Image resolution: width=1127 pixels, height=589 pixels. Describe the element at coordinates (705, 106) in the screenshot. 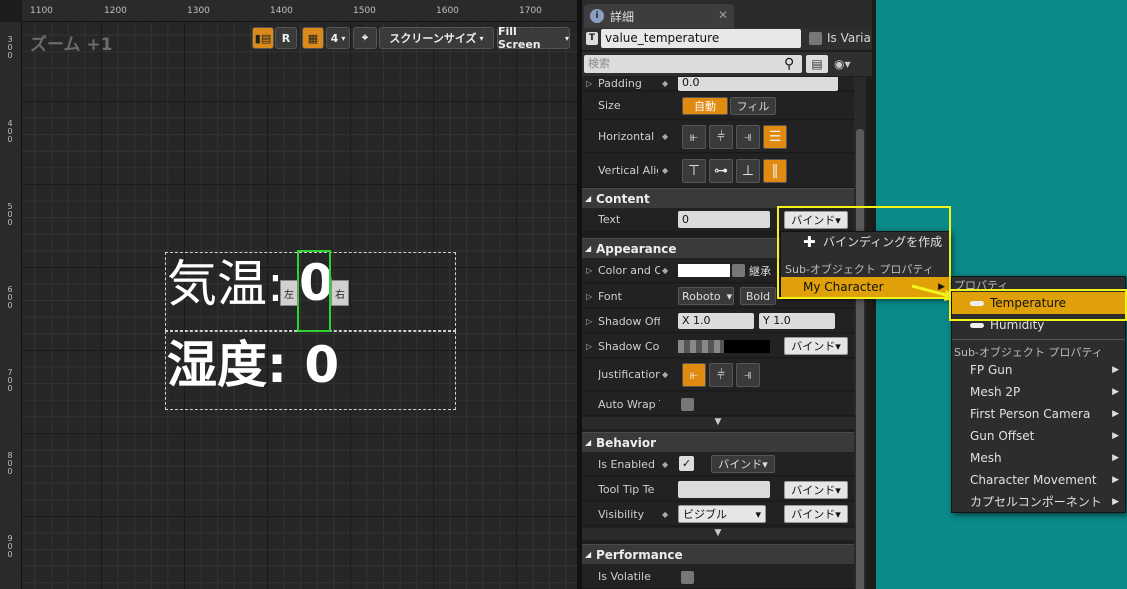

I see `size-auto-button: 自動` at that location.